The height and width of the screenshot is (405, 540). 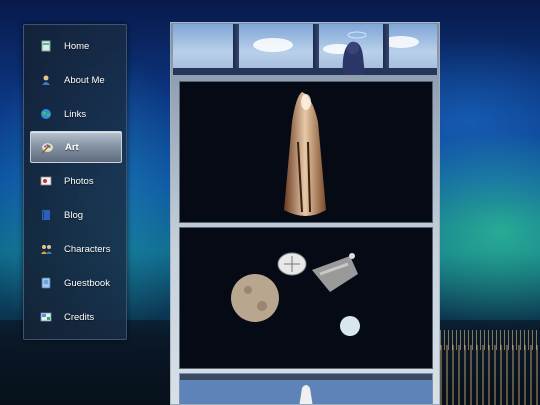 I want to click on nav-item-photos: Photos, so click(x=75, y=181).